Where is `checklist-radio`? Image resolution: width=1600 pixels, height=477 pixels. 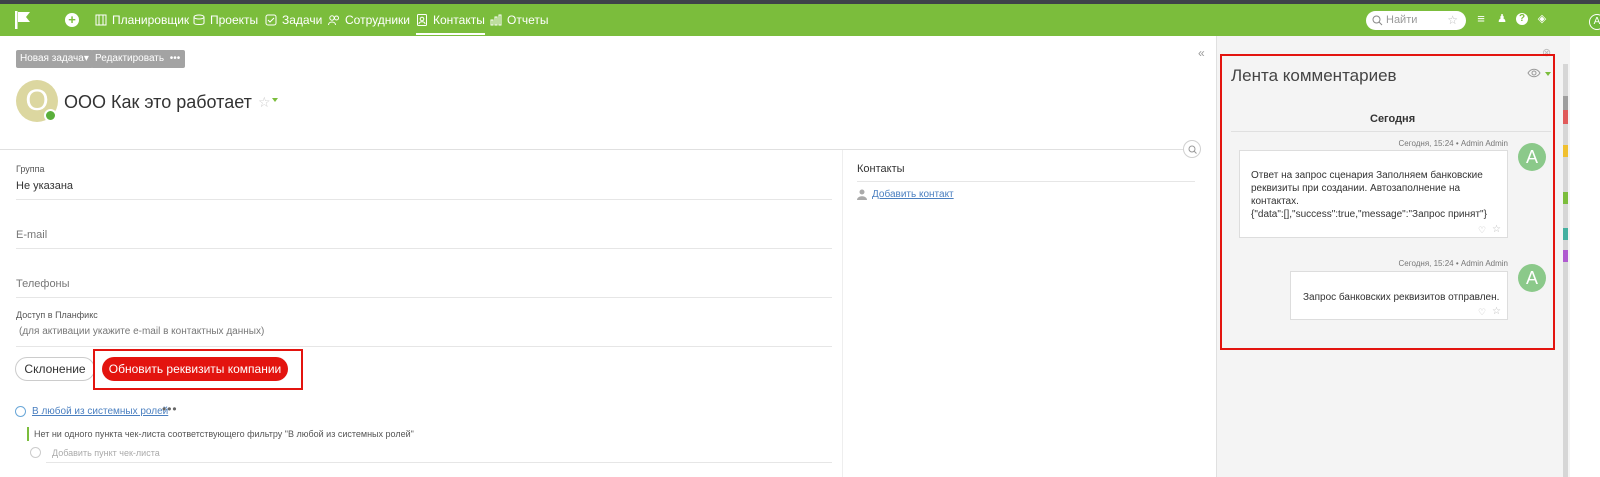 checklist-radio is located at coordinates (35, 452).